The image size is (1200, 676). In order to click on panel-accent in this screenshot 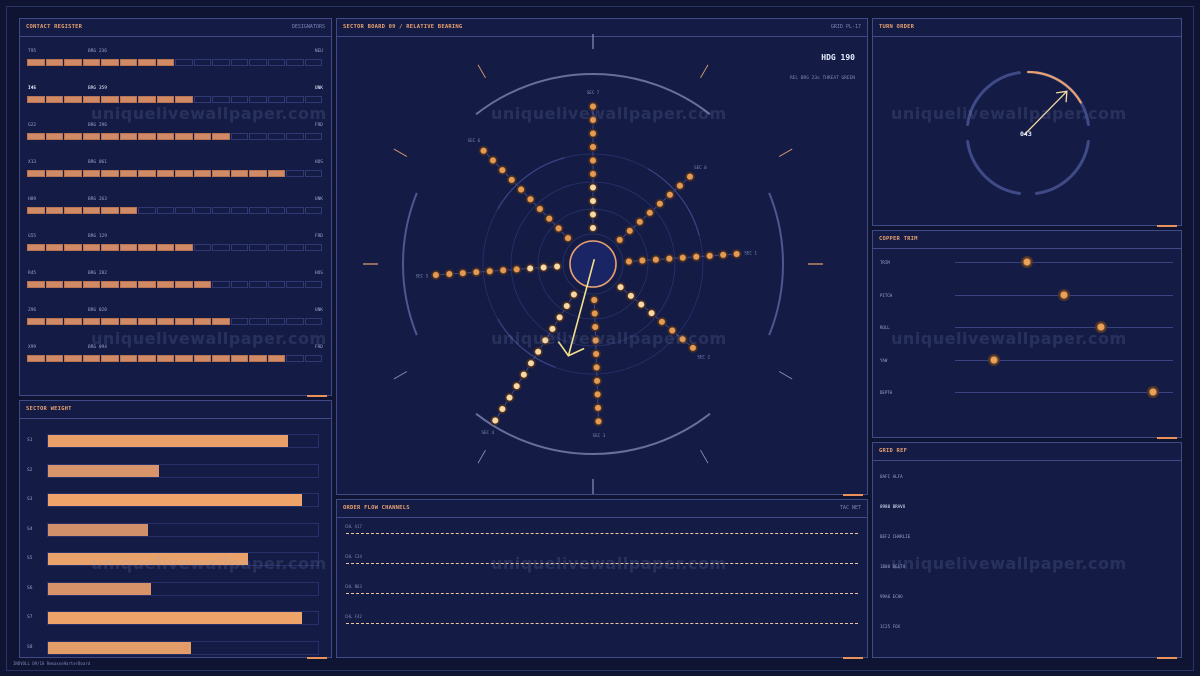, I will do `click(853, 658)`.